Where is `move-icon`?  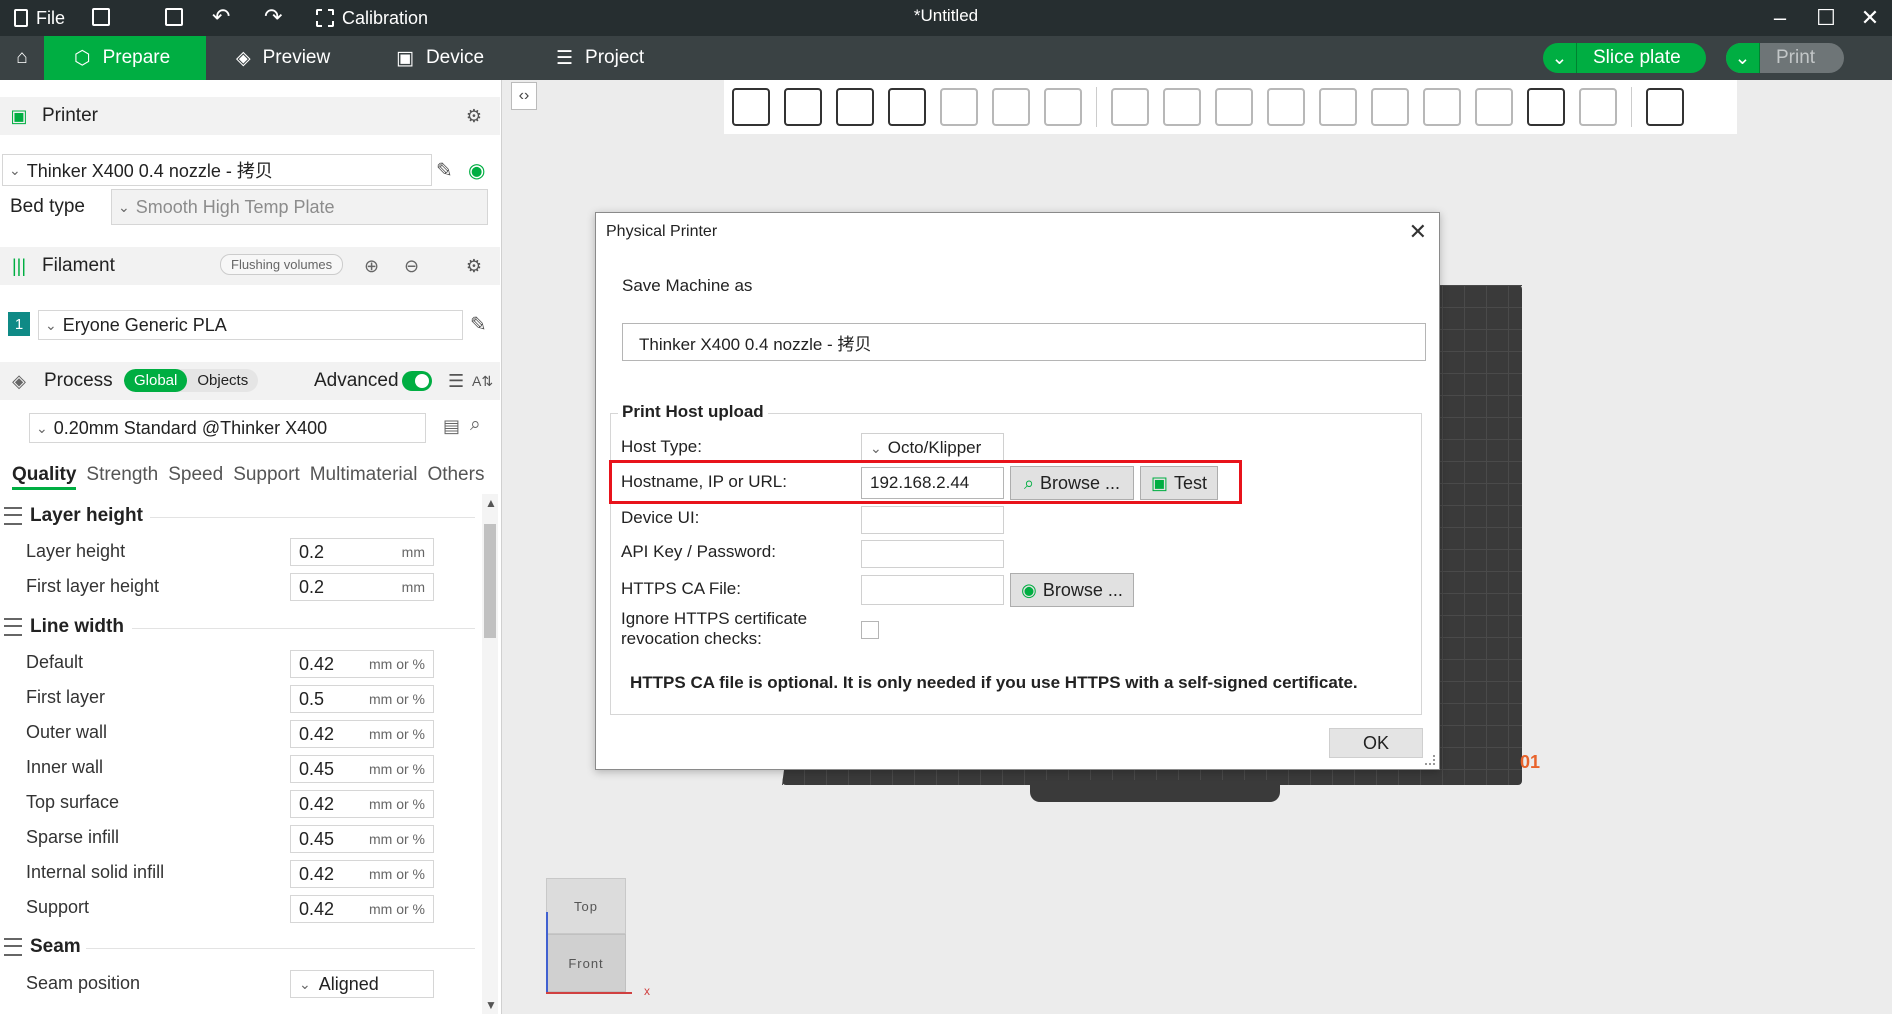 move-icon is located at coordinates (1130, 107).